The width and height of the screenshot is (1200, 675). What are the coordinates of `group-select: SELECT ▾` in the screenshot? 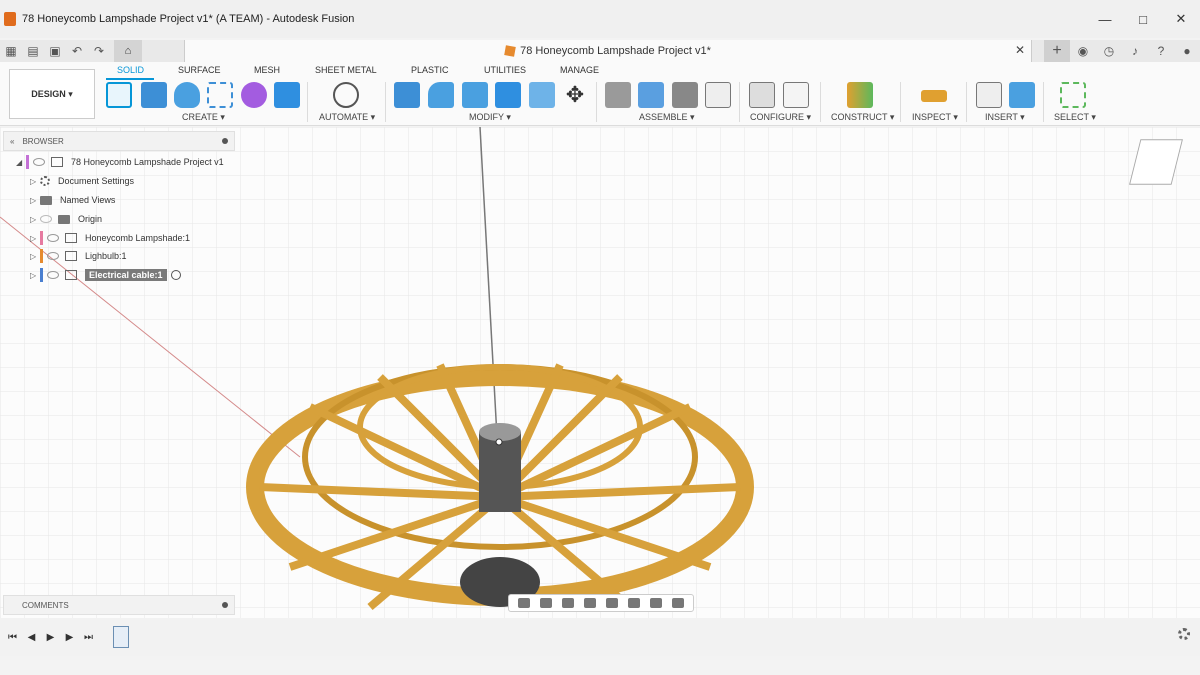 It's located at (1075, 117).